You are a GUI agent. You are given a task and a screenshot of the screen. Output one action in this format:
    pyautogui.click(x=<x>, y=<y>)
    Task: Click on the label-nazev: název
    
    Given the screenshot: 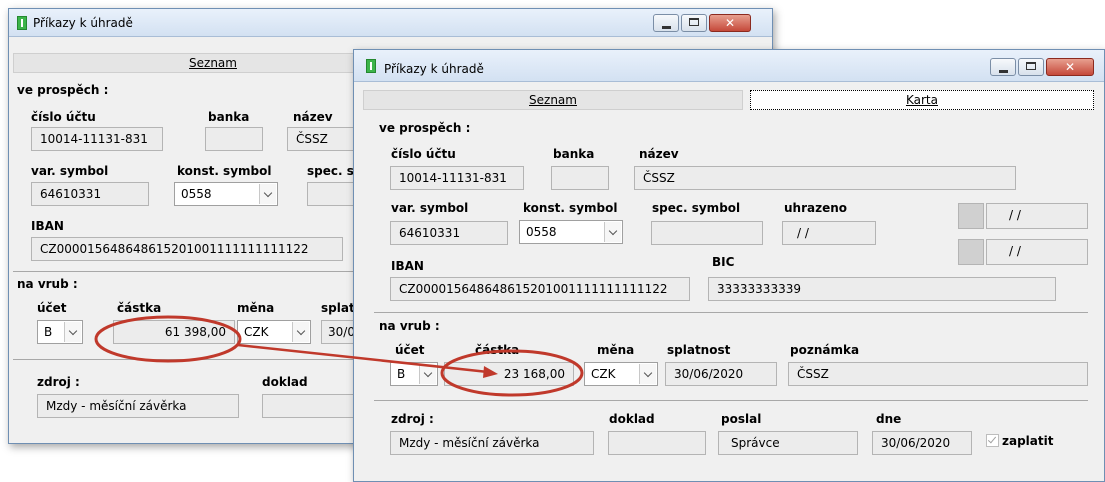 What is the action you would take?
    pyautogui.click(x=659, y=154)
    